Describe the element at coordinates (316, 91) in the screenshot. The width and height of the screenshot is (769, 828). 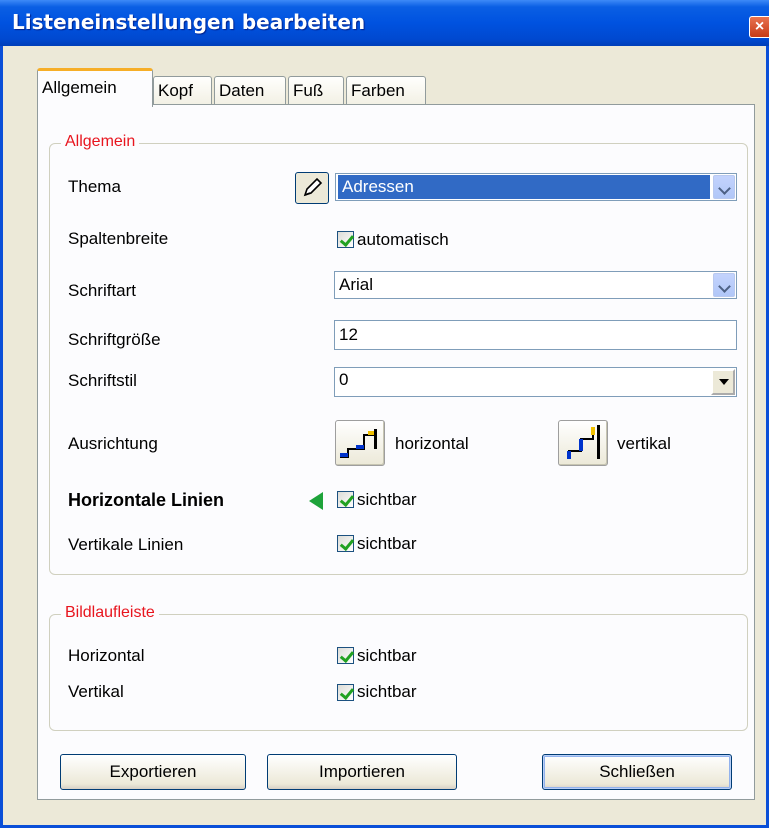
I see `tab-fuss: Fuß` at that location.